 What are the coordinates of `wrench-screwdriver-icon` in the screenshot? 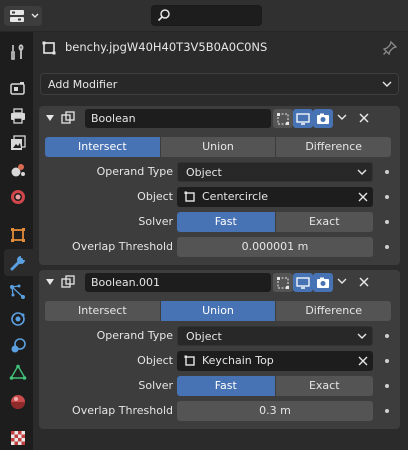 It's located at (17, 52).